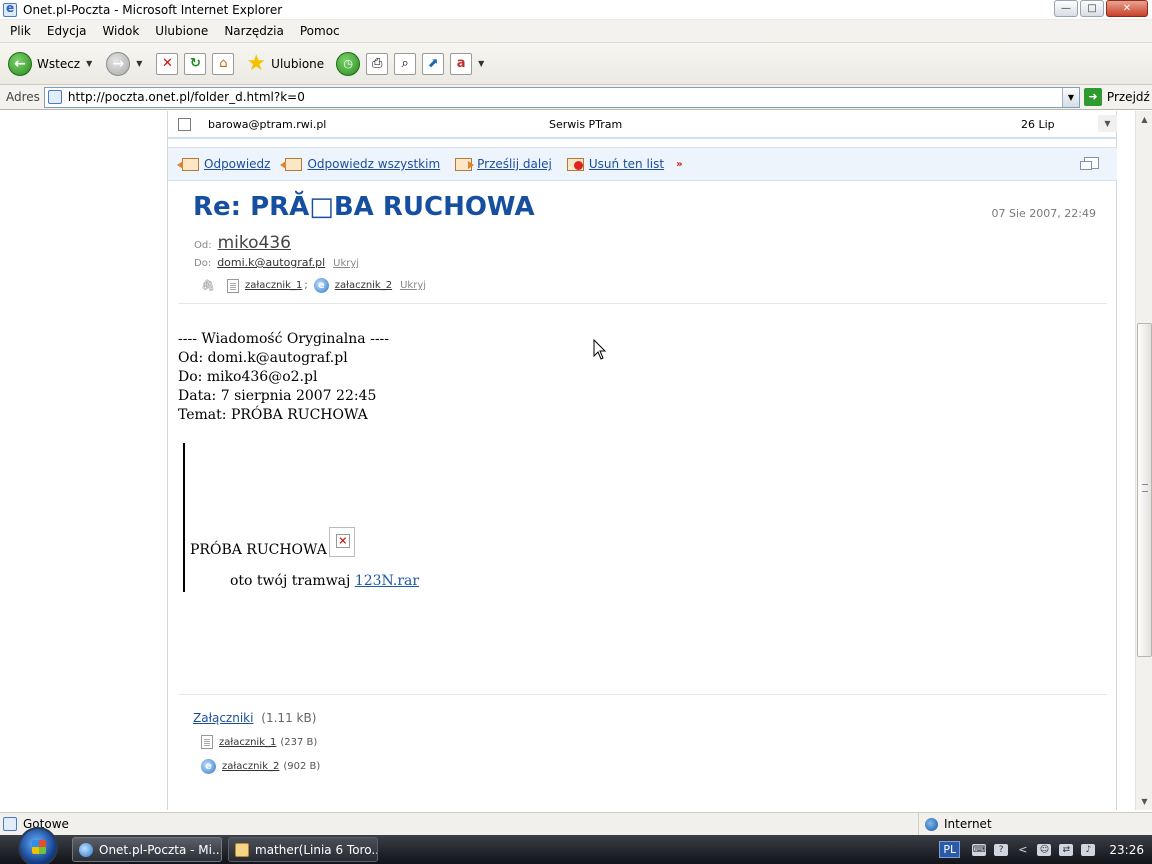 The height and width of the screenshot is (864, 1152). I want to click on home-button: ⌂, so click(223, 64).